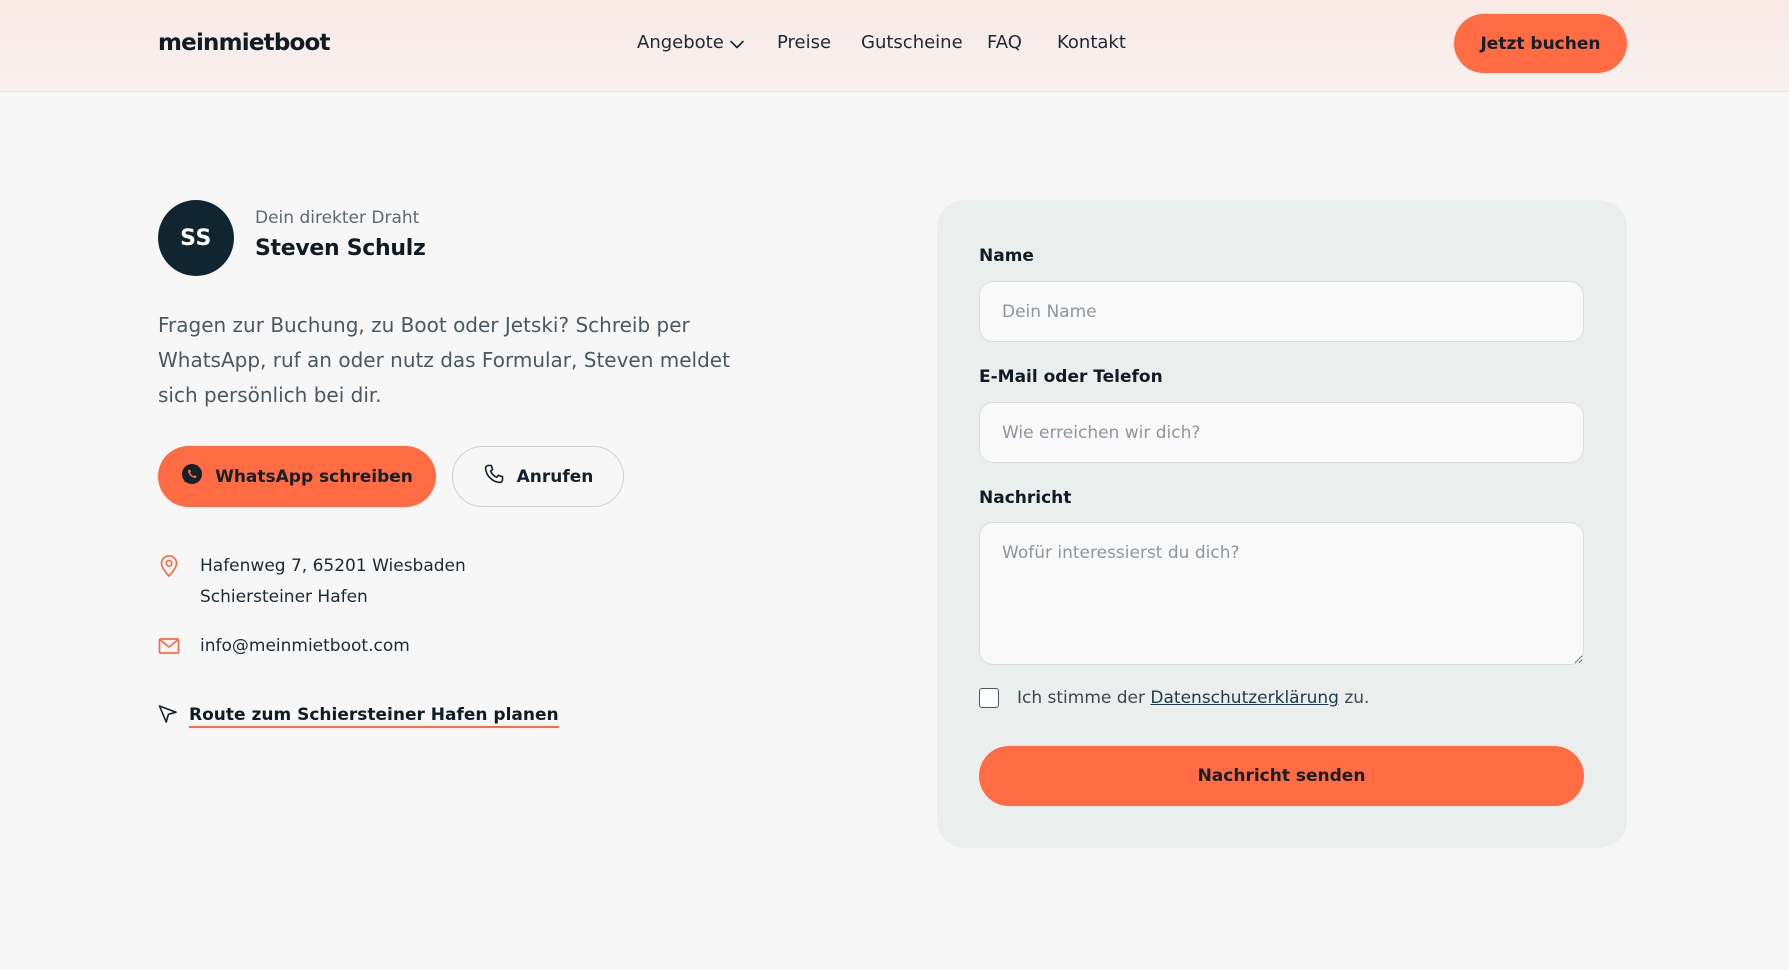 This screenshot has width=1789, height=970. What do you see at coordinates (1071, 377) in the screenshot?
I see `contact-label: E-Mail oder Telefon` at bounding box center [1071, 377].